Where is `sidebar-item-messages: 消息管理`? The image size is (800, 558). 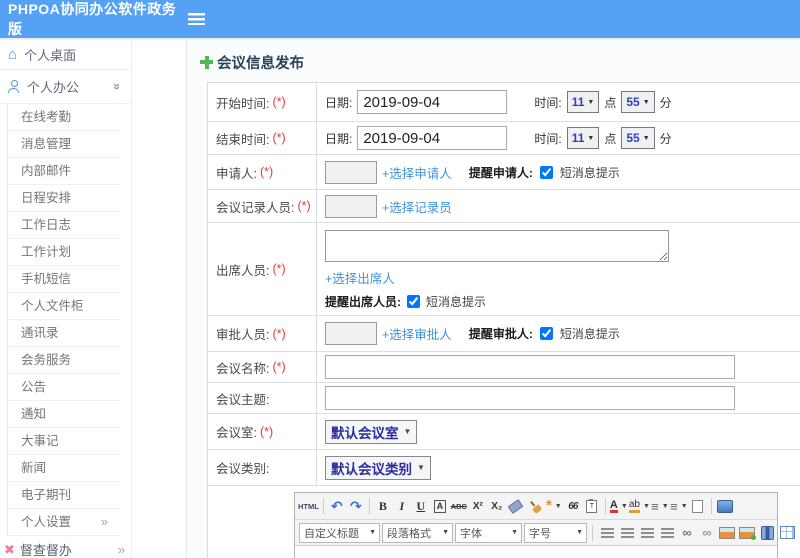 sidebar-item-messages: 消息管理 is located at coordinates (64, 144).